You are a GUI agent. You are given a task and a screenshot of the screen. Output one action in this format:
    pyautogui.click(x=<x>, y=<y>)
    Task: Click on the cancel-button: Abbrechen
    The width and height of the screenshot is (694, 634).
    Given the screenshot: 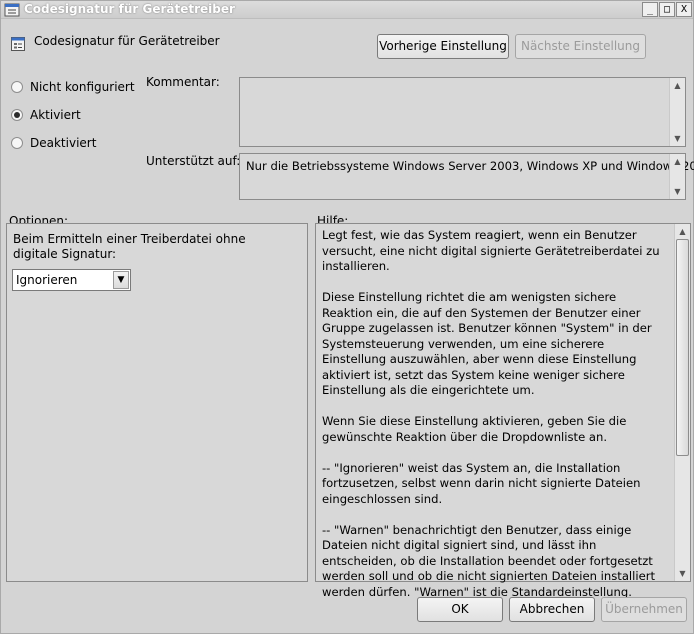 What is the action you would take?
    pyautogui.click(x=552, y=609)
    